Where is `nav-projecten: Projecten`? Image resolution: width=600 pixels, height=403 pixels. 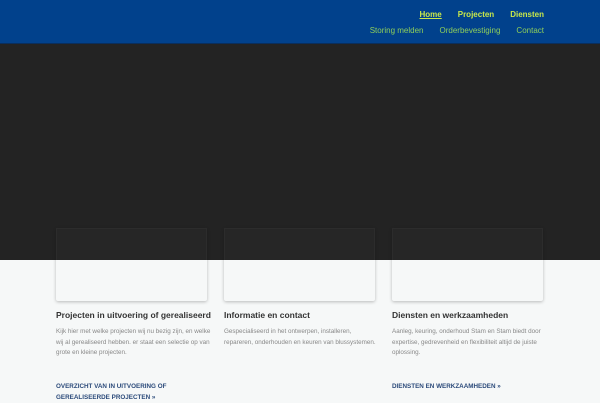 nav-projecten: Projecten is located at coordinates (476, 14).